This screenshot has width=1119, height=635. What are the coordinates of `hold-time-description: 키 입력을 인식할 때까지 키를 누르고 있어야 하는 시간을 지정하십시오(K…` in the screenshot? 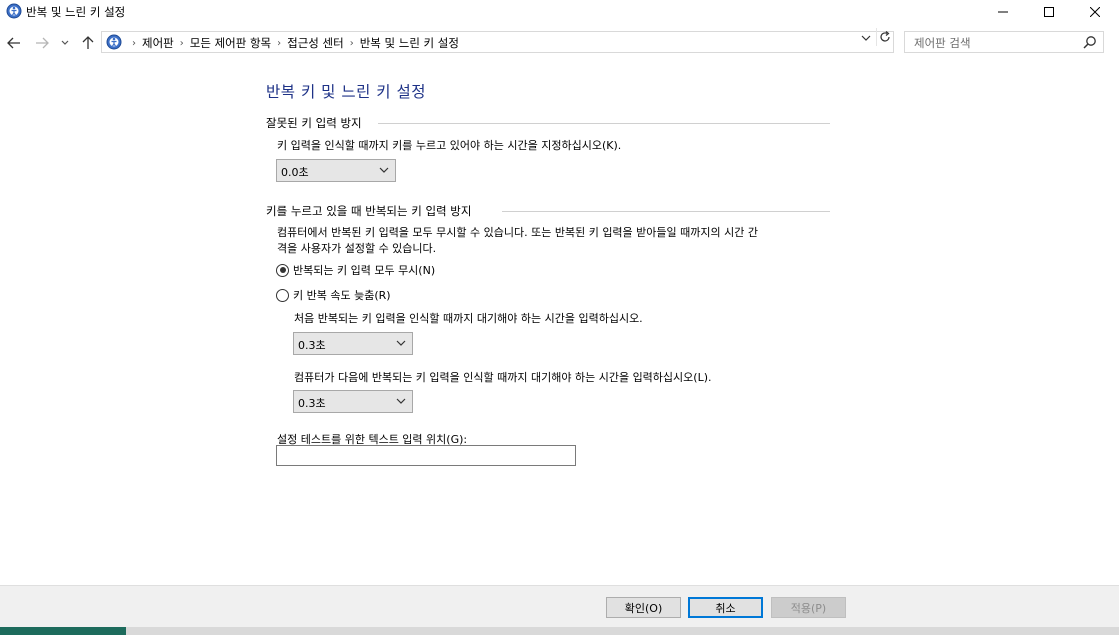 It's located at (449, 145).